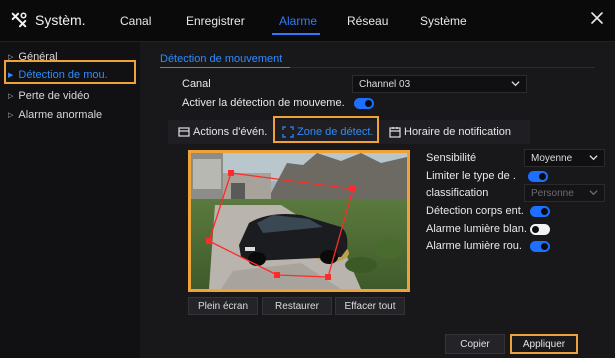  What do you see at coordinates (476, 229) in the screenshot?
I see `lumiere-blanche-label: Alarme lumière blan.` at bounding box center [476, 229].